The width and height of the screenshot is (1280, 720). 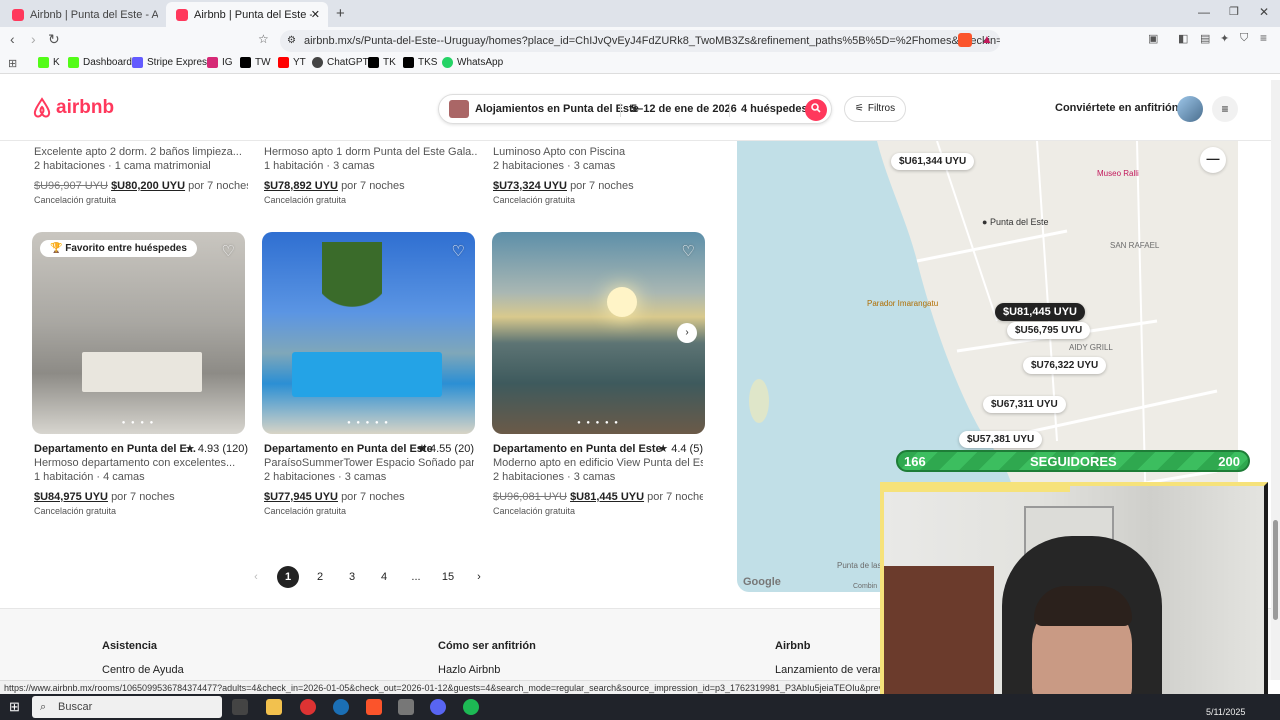 What do you see at coordinates (1213, 160) in the screenshot?
I see `zoom-out-button: —` at bounding box center [1213, 160].